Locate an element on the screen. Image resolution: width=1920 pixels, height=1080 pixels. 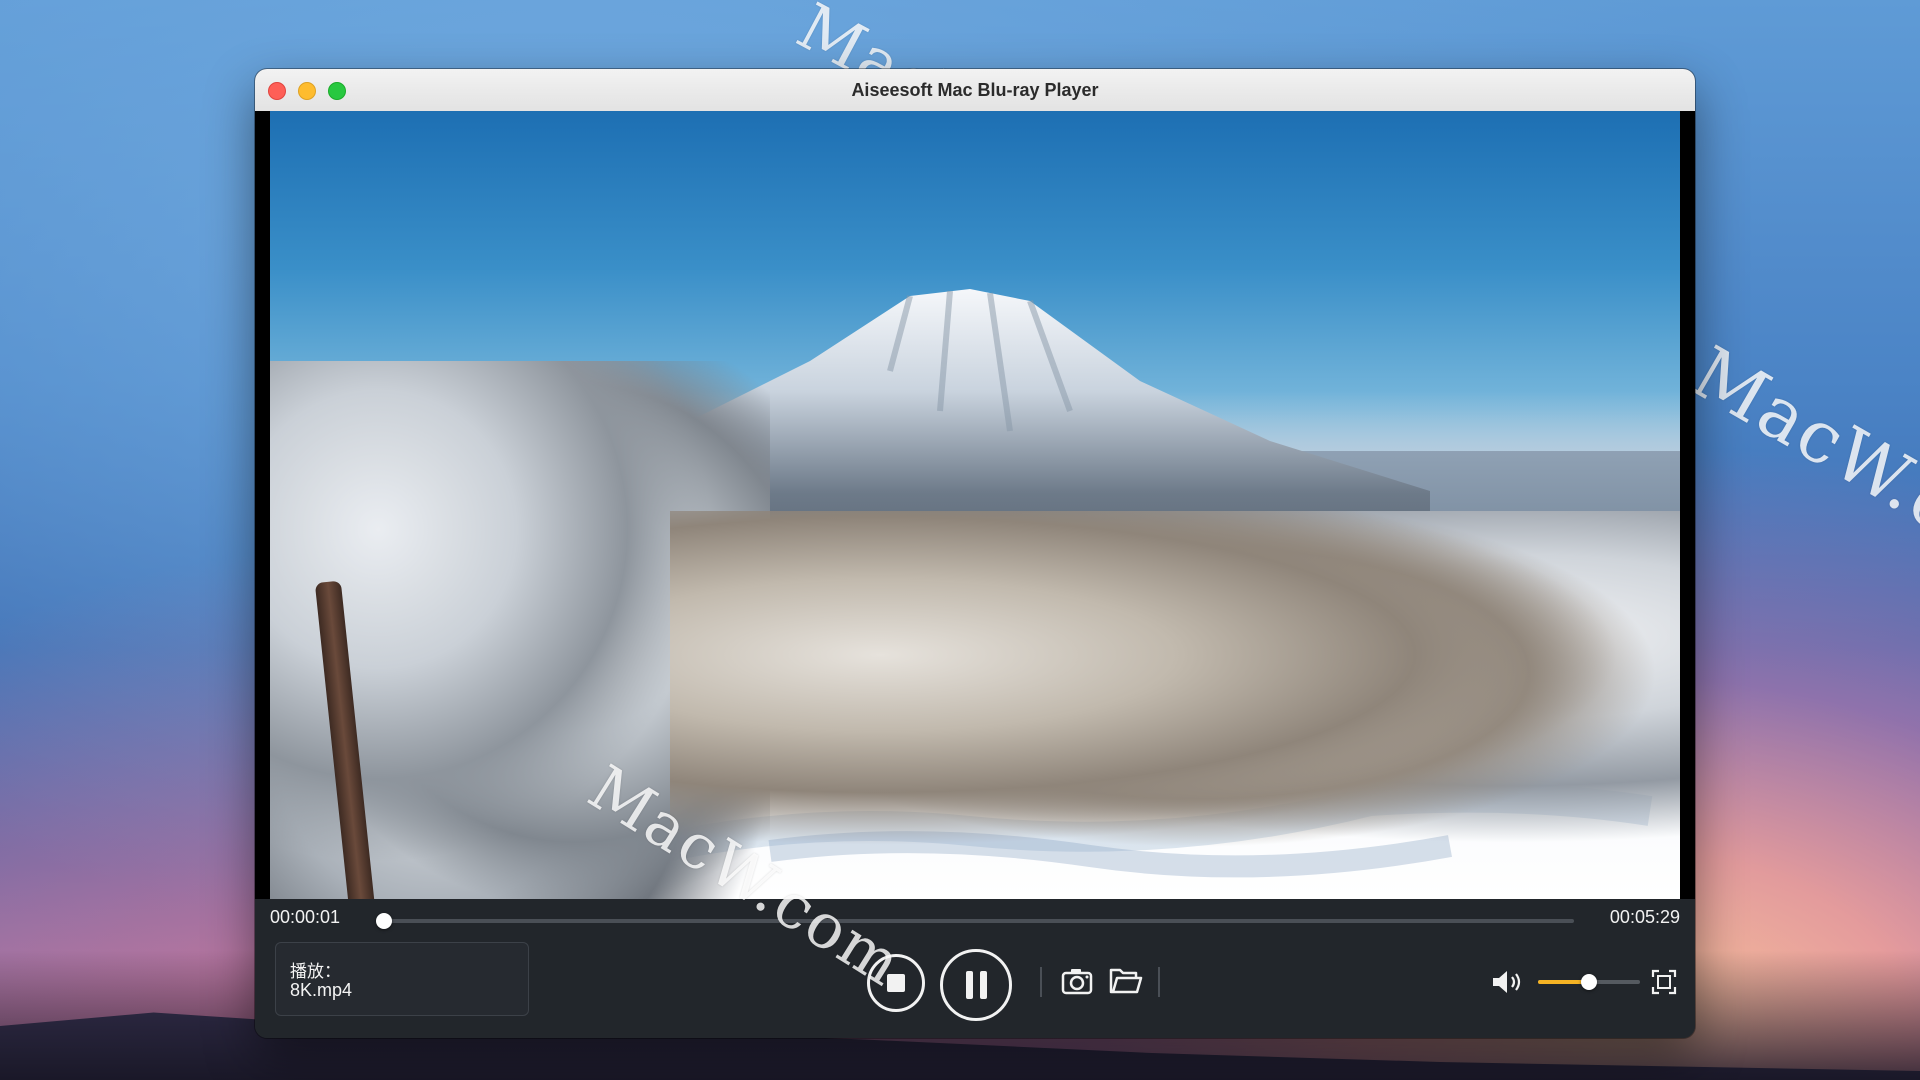
stop-icon is located at coordinates (896, 983).